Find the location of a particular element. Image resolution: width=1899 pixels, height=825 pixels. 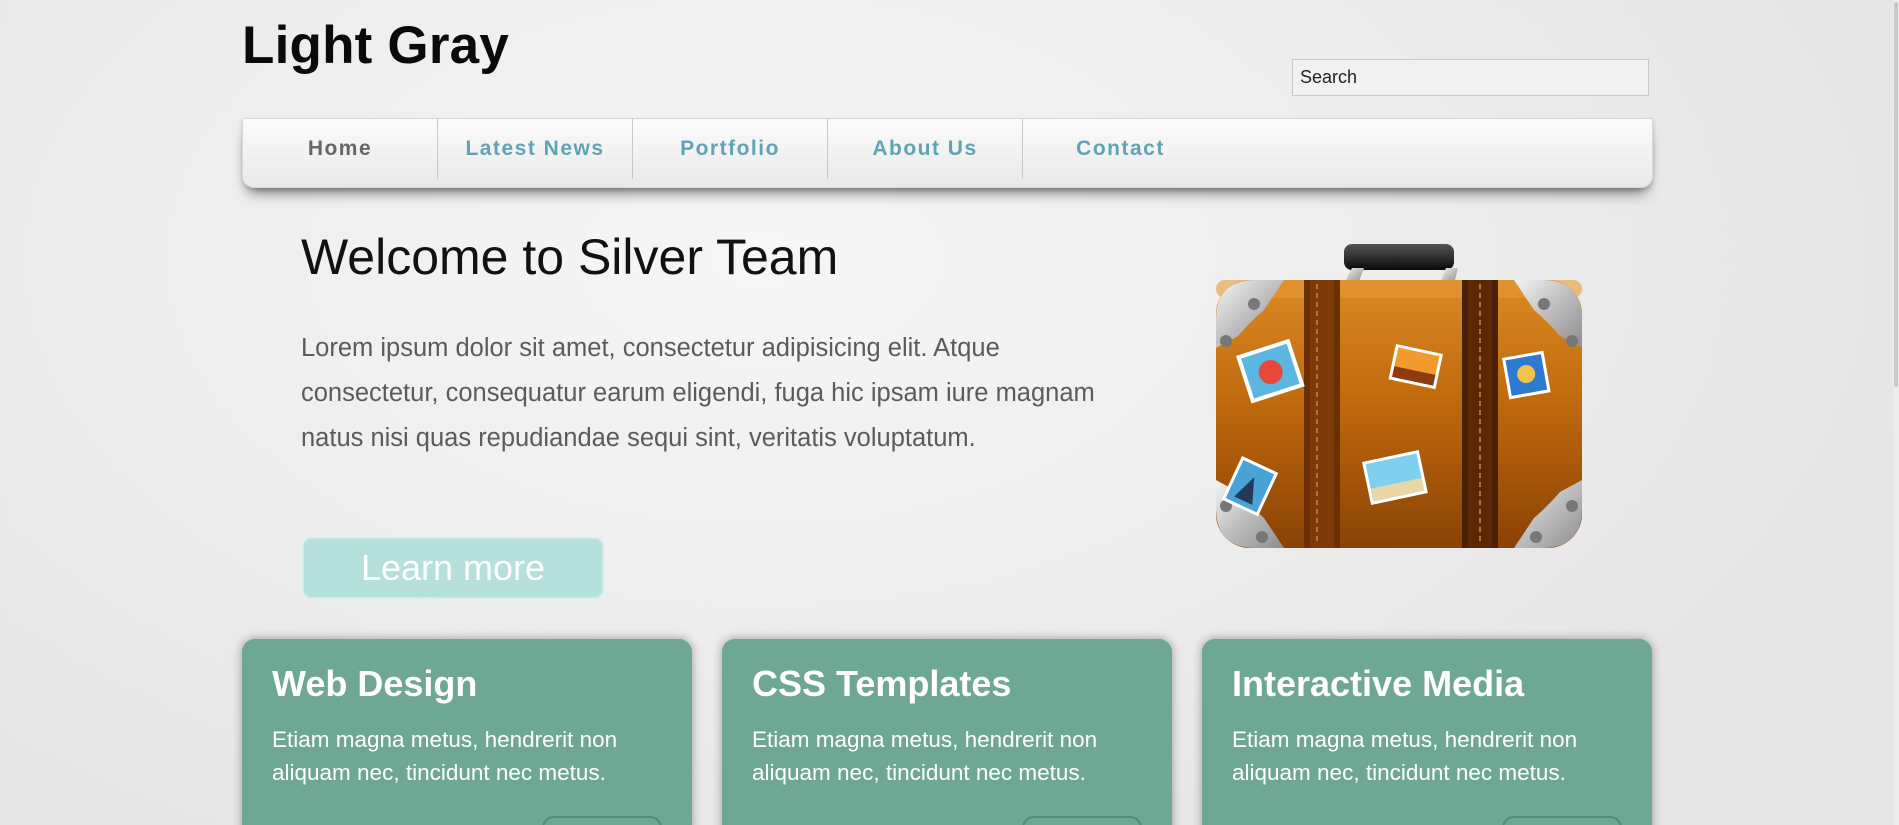

page-scrollbar is located at coordinates (1896, 412).